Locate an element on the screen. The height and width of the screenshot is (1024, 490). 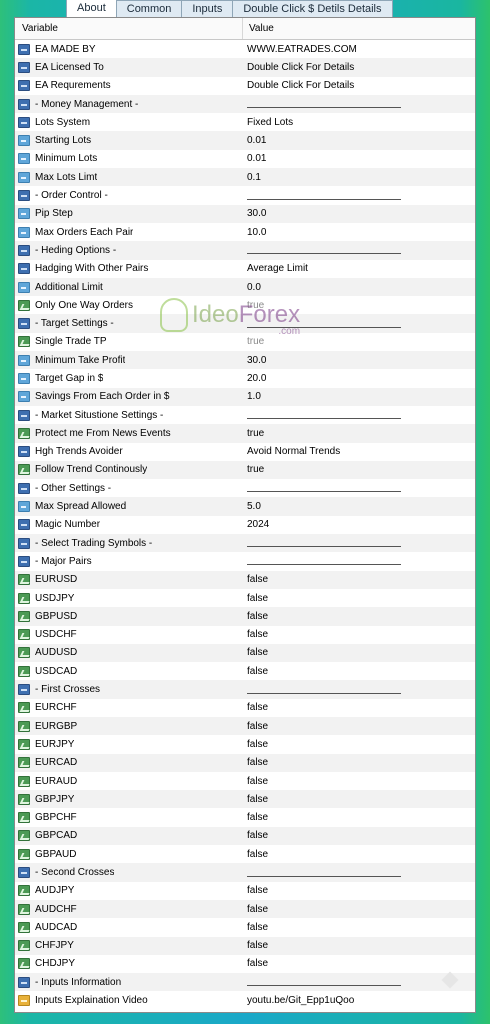
value-cell: 2024 is located at coordinates (256, 524).